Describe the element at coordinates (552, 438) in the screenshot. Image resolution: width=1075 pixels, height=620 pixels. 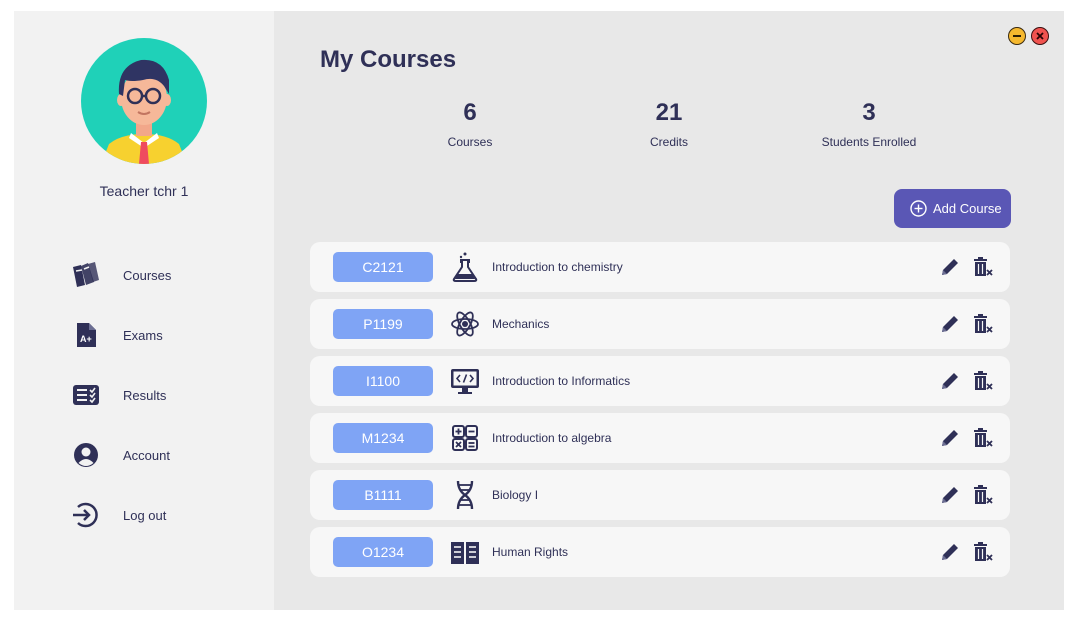
I see `course-name: Introduction to algebra` at that location.